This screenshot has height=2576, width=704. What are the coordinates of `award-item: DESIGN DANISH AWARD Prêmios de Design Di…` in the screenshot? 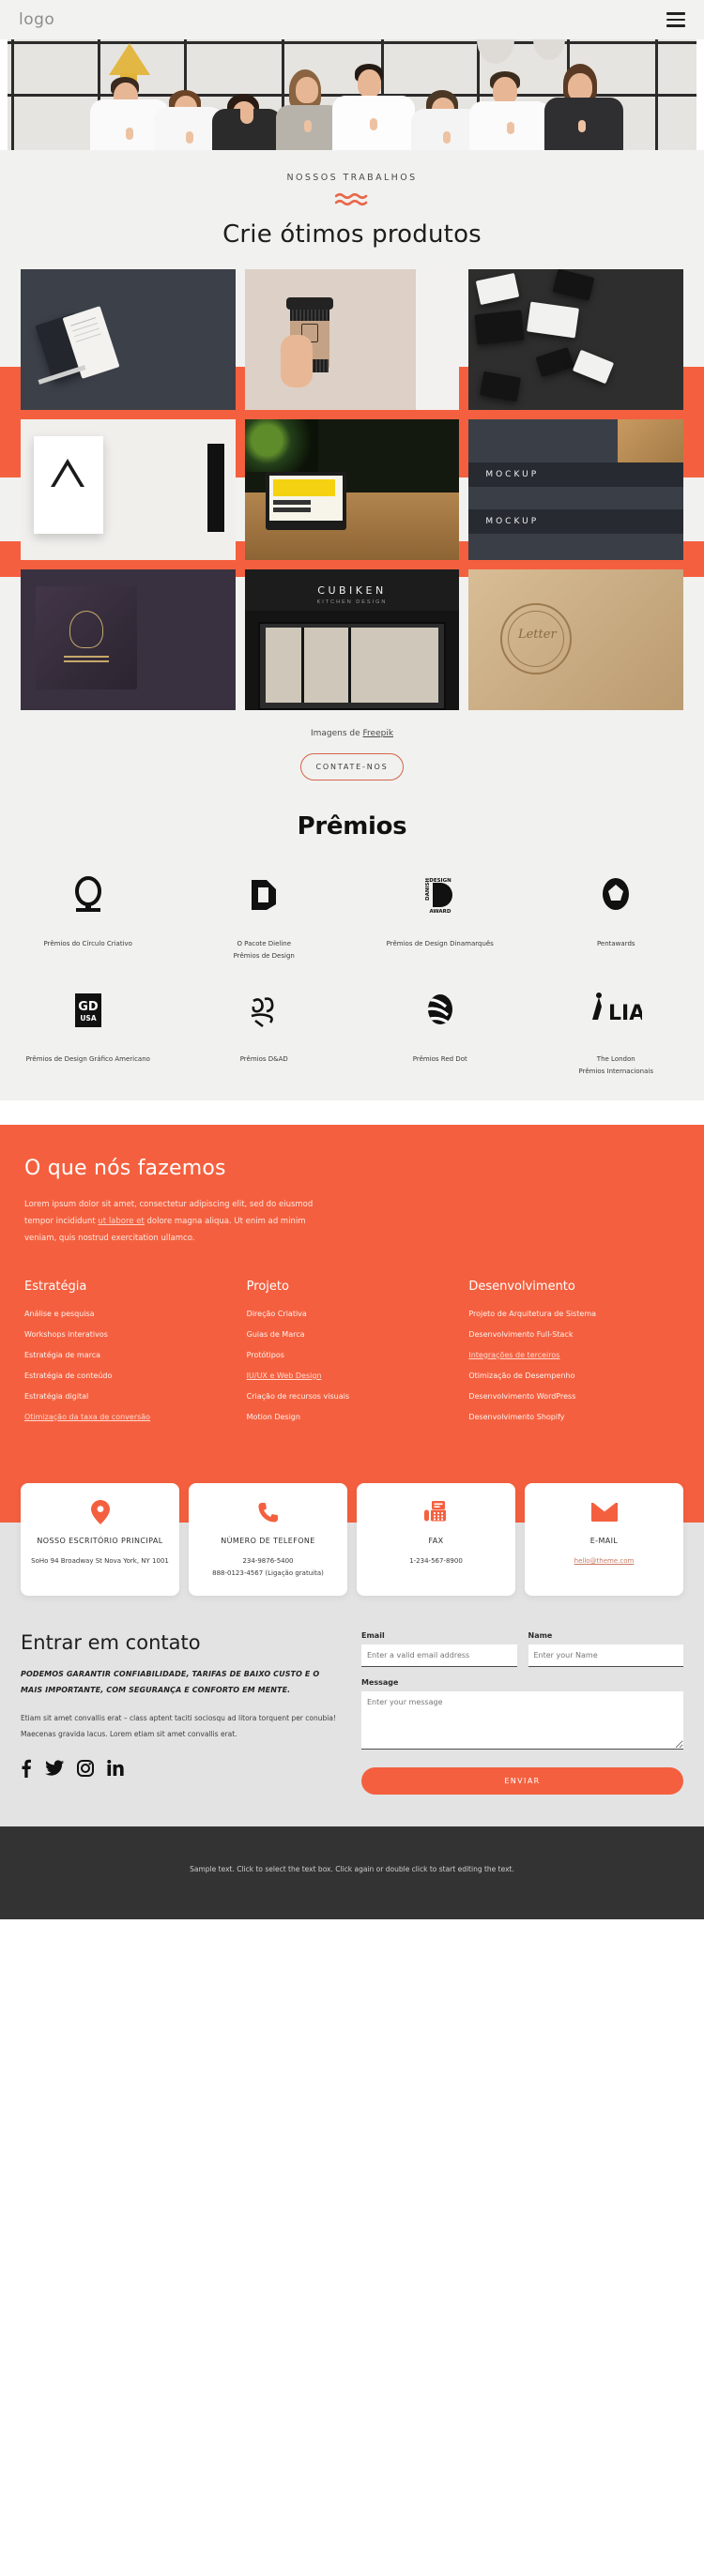 It's located at (440, 917).